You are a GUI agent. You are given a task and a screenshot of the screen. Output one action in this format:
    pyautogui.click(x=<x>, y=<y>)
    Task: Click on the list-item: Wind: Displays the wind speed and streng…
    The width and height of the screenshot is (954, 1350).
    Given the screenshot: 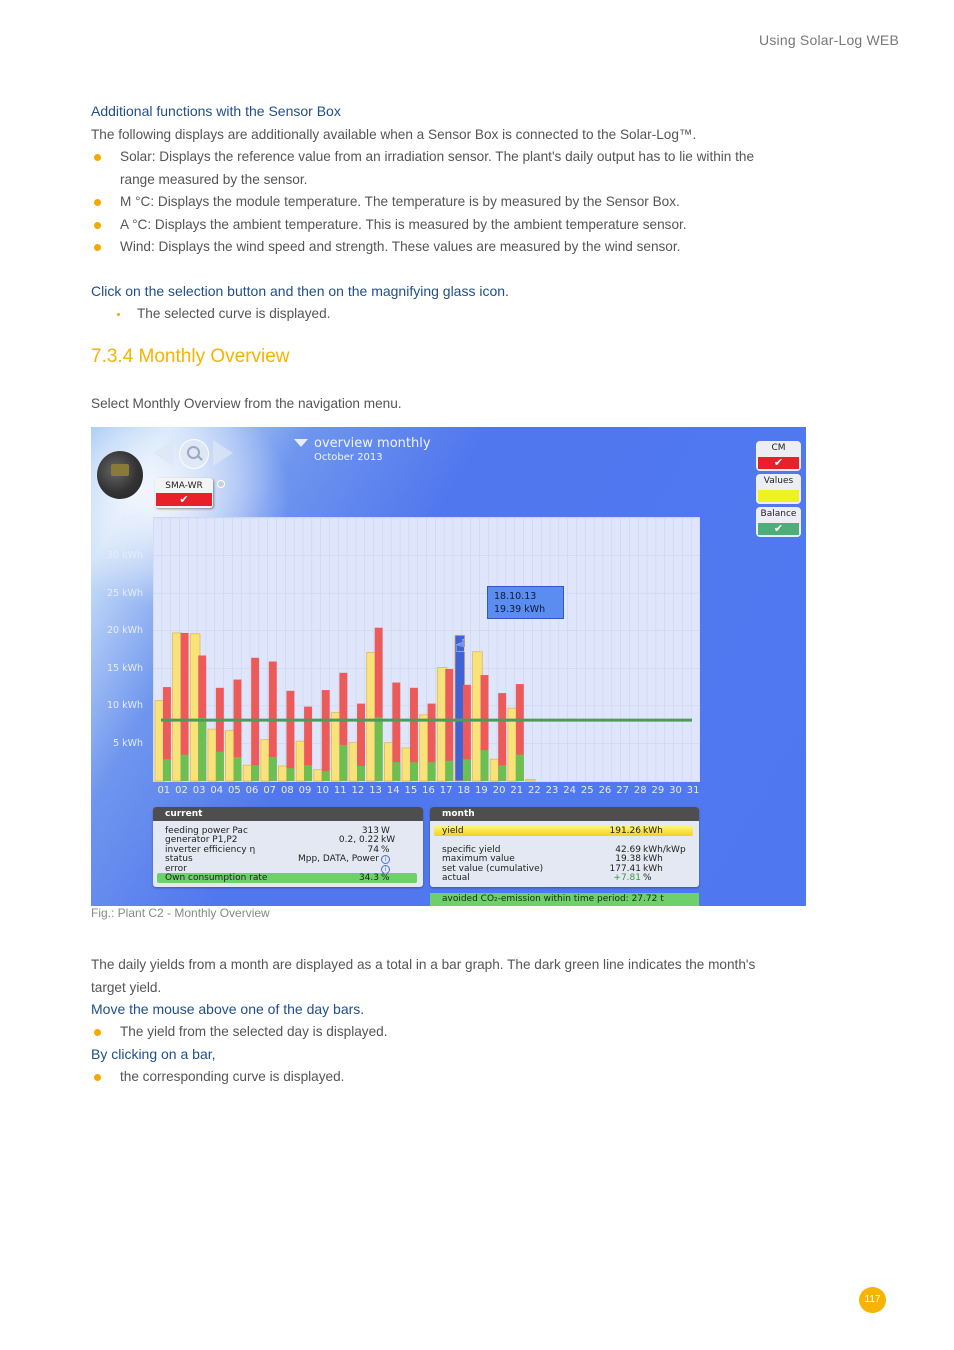 What is the action you would take?
    pyautogui.click(x=441, y=247)
    